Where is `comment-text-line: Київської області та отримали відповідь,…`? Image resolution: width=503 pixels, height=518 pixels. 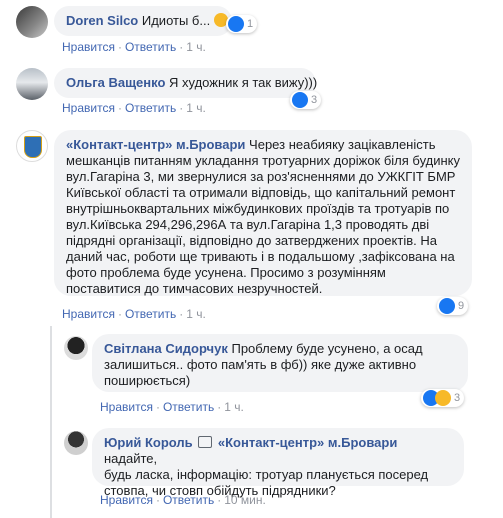 comment-text-line: Київської області та отримали відповідь,… is located at coordinates (261, 192).